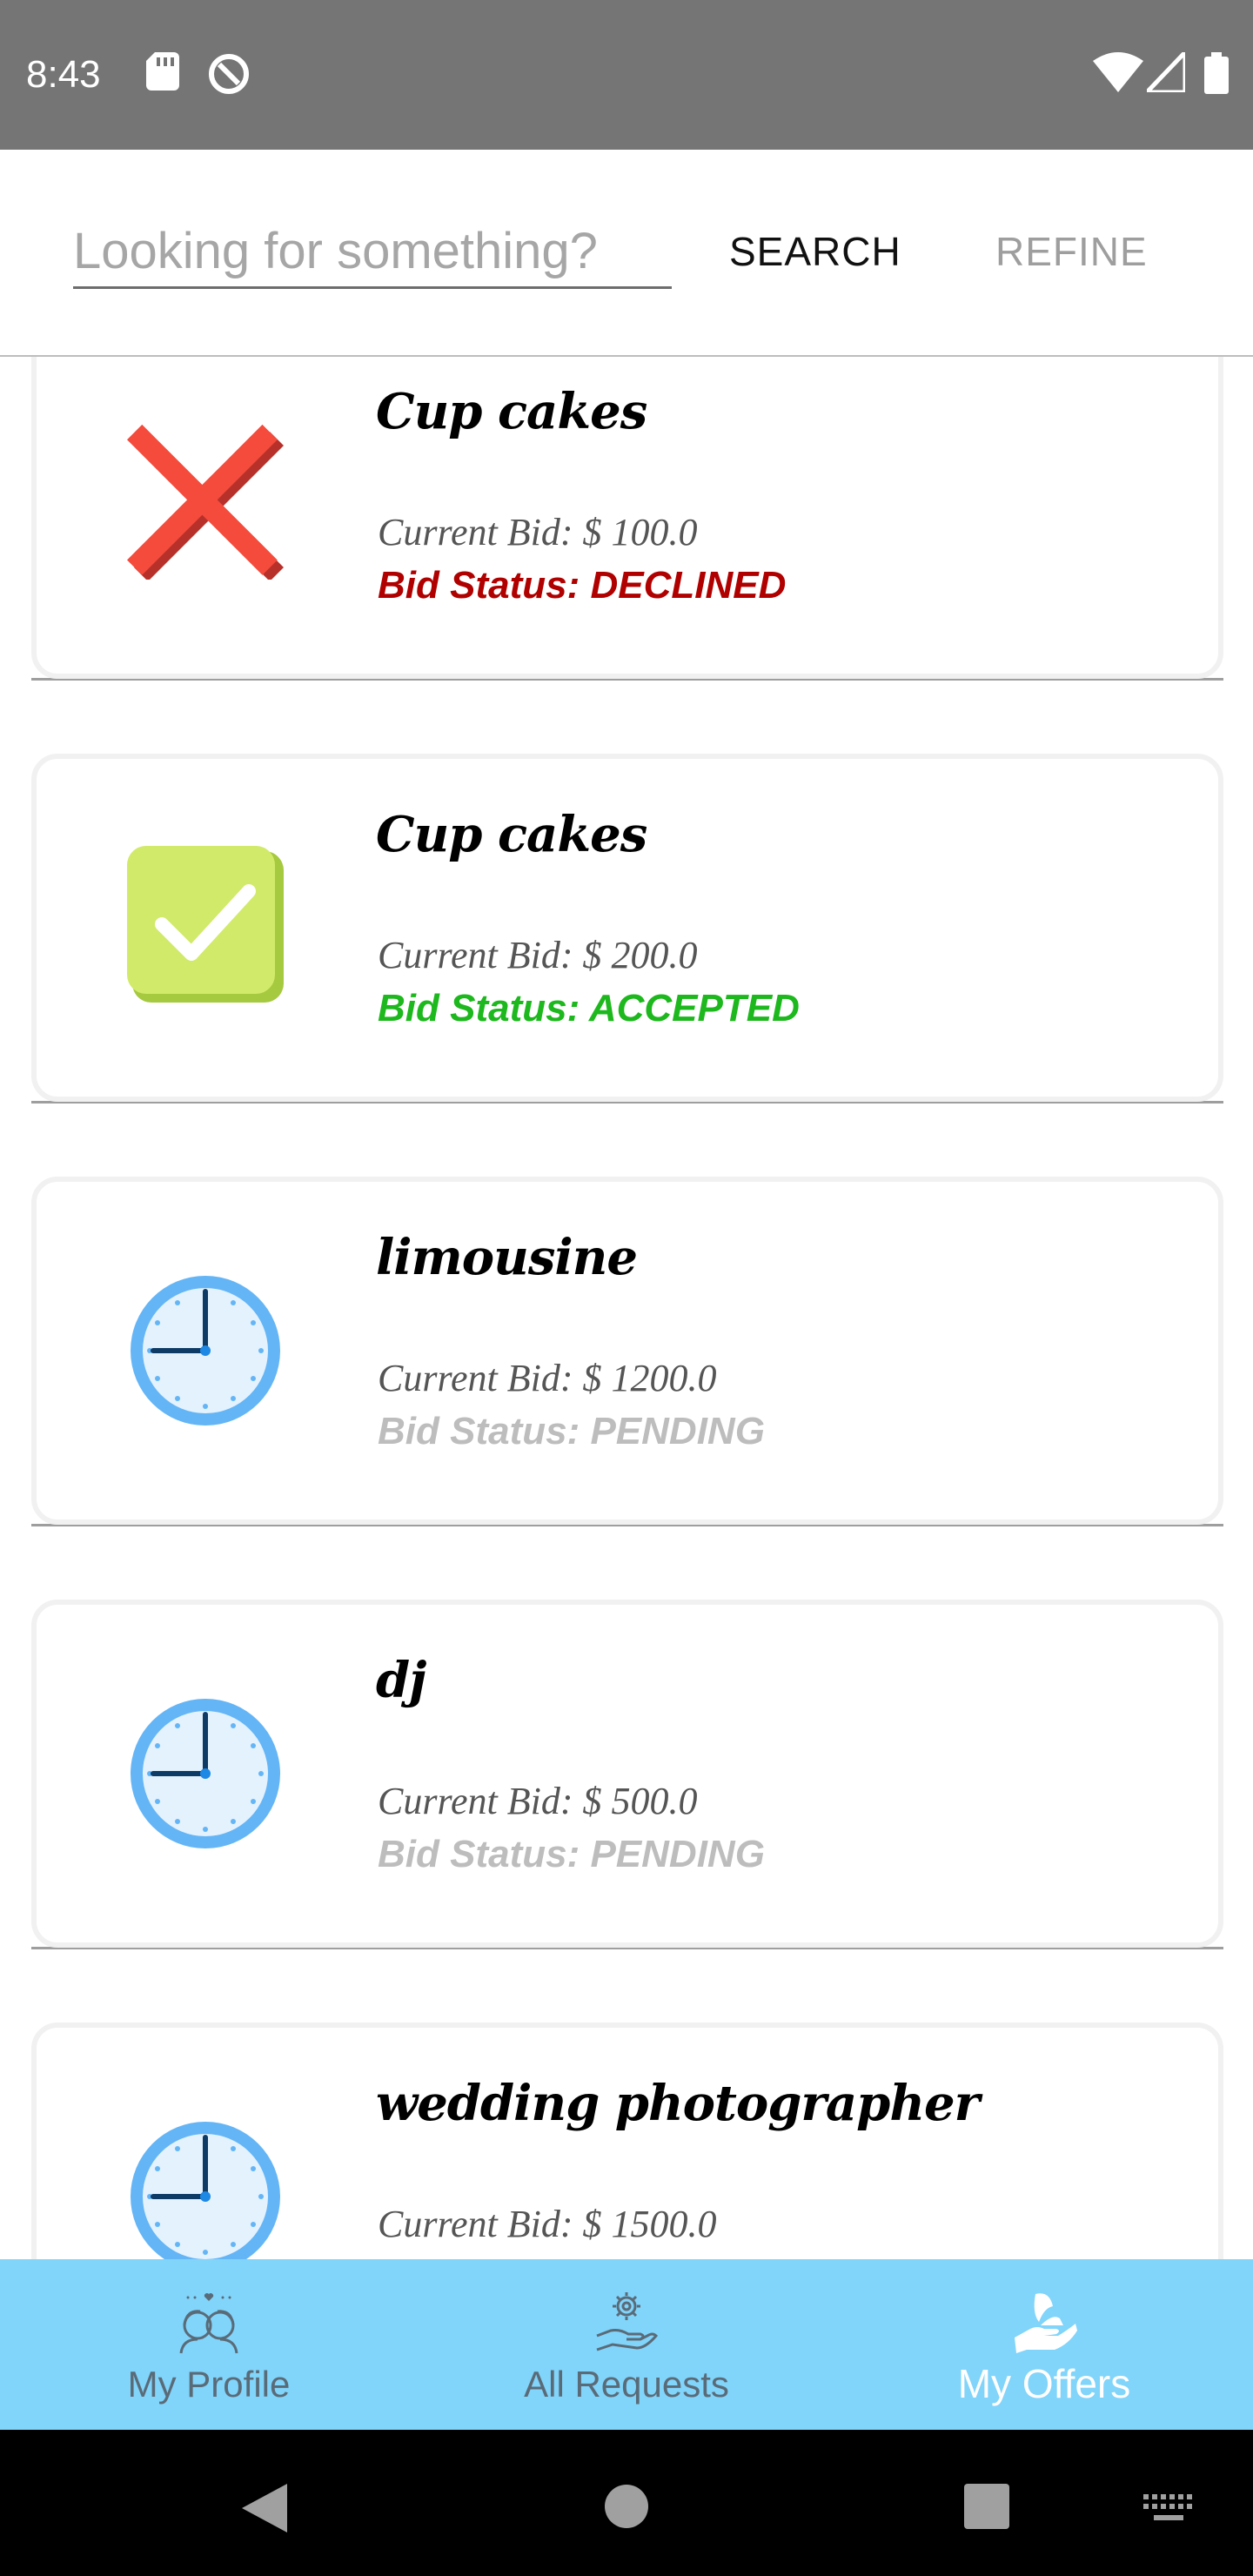  What do you see at coordinates (815, 251) in the screenshot?
I see `search-button: SEARCH` at bounding box center [815, 251].